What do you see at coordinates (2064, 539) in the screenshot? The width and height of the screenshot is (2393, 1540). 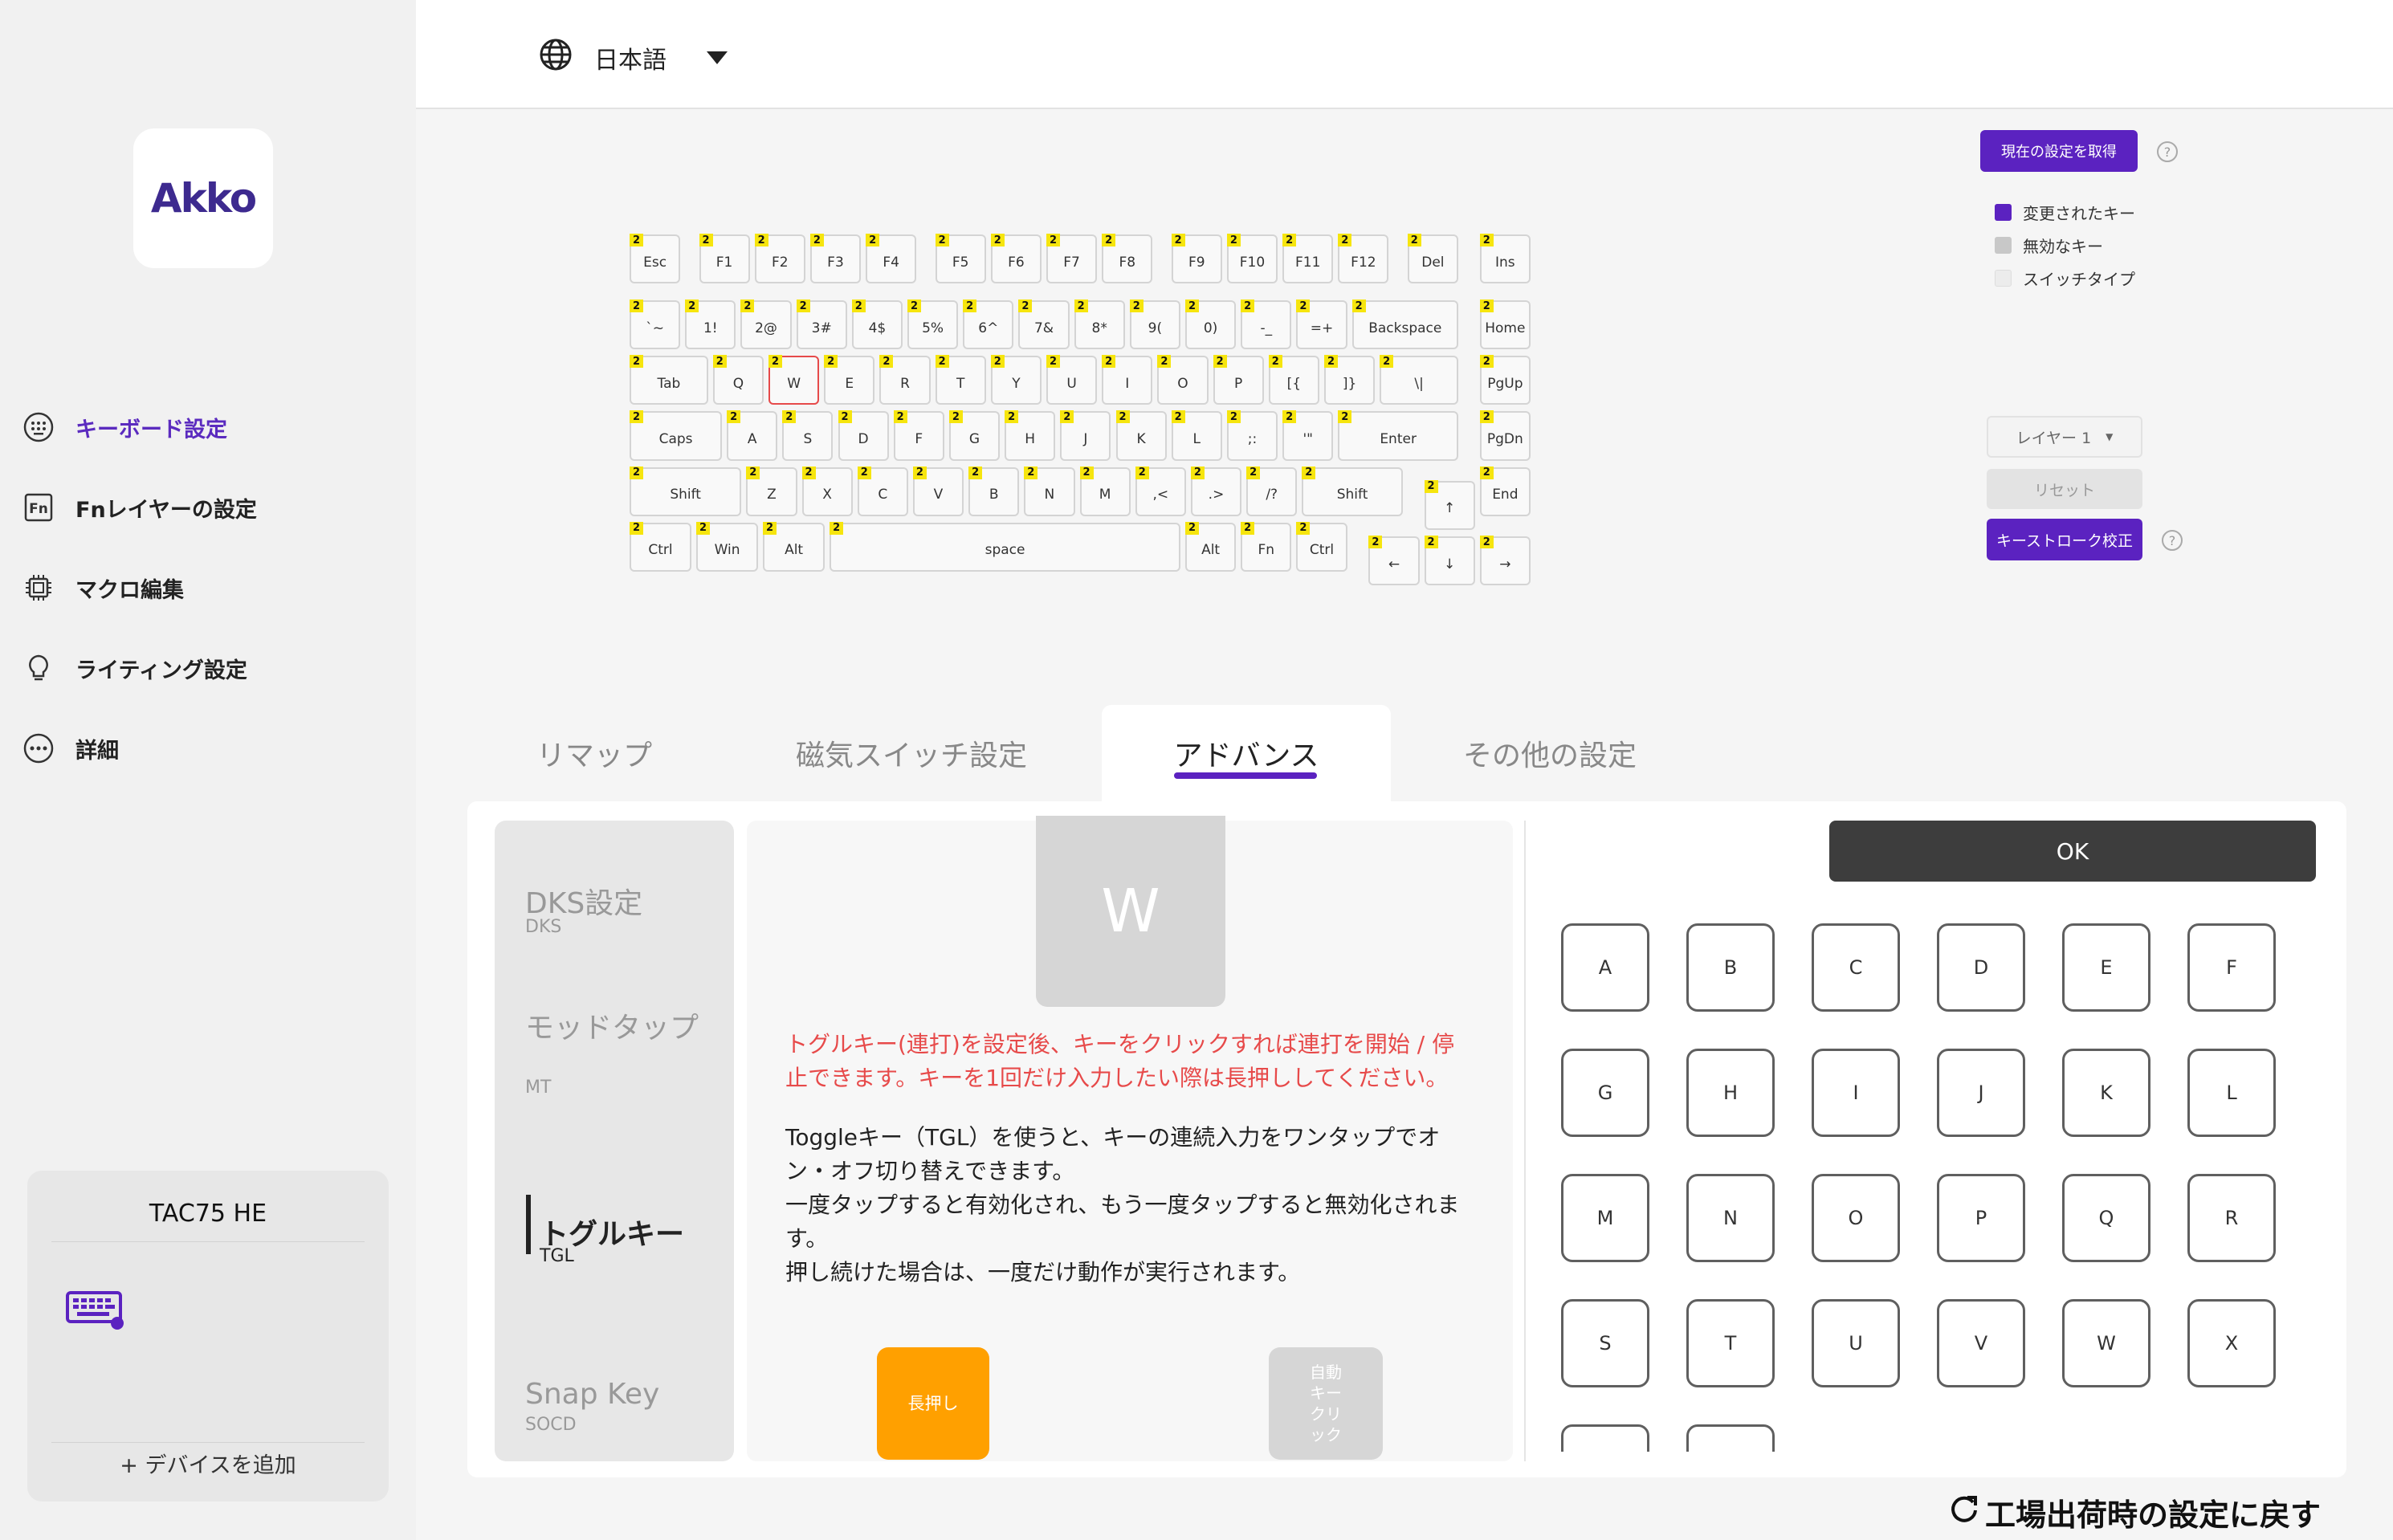 I see `keystroke-calibration-button: キーストローク校正` at bounding box center [2064, 539].